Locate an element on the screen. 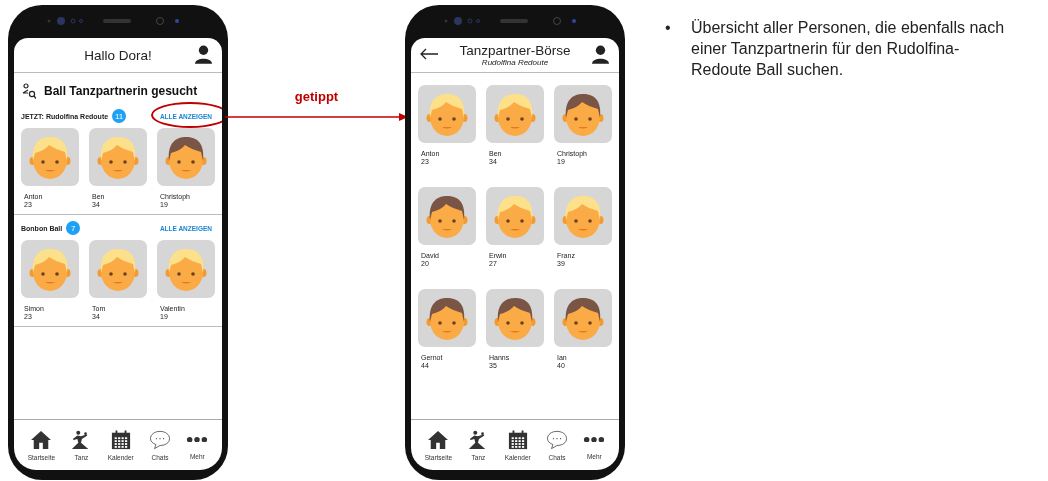 The height and width of the screenshot is (481, 1048). person-search-icon is located at coordinates (29, 91).